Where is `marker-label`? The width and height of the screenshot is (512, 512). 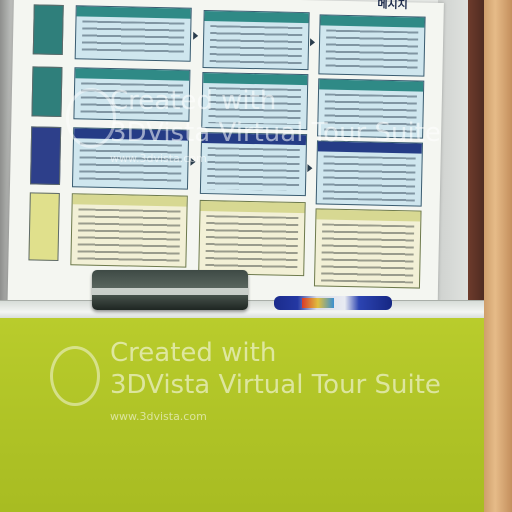
marker-label is located at coordinates (318, 303).